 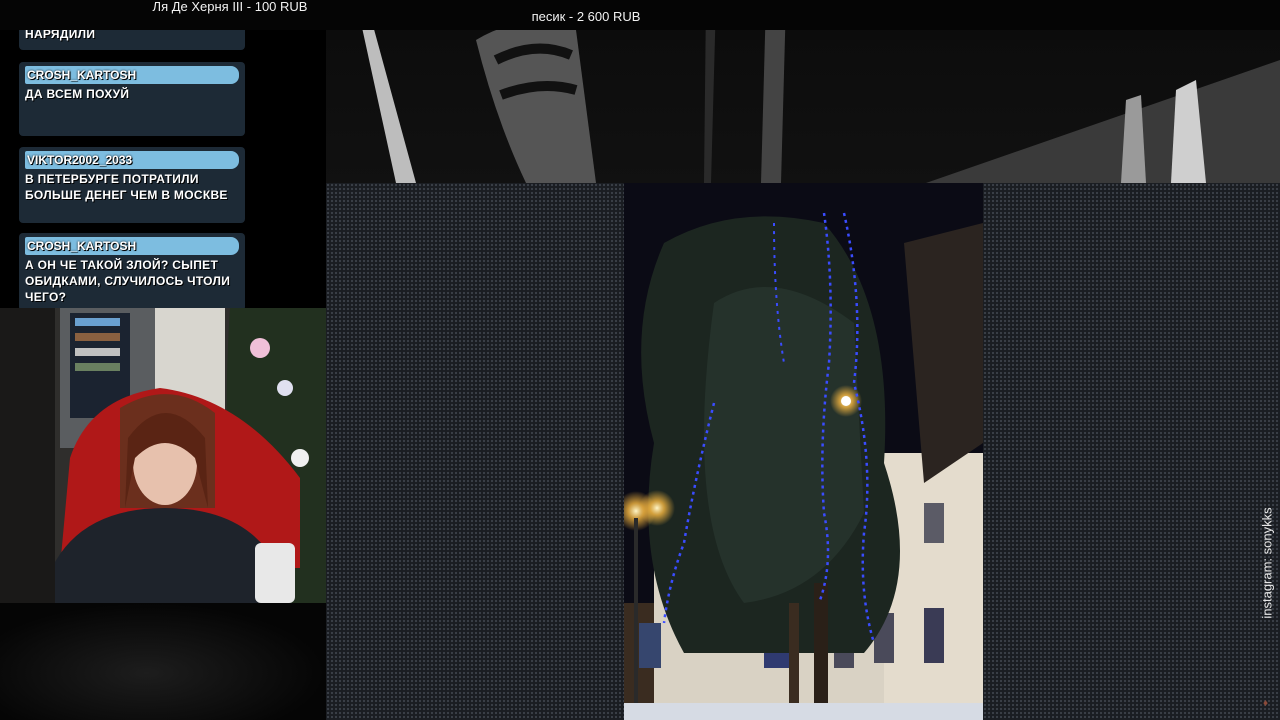 What do you see at coordinates (1266, 703) in the screenshot?
I see `shield-icon: ♦` at bounding box center [1266, 703].